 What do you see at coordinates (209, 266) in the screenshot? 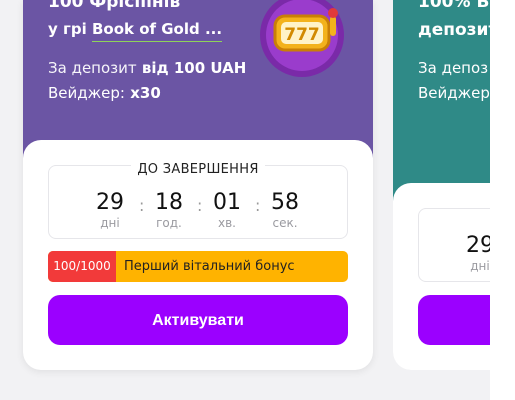
I see `bonus-progress-label: Перший вітальний бонус` at bounding box center [209, 266].